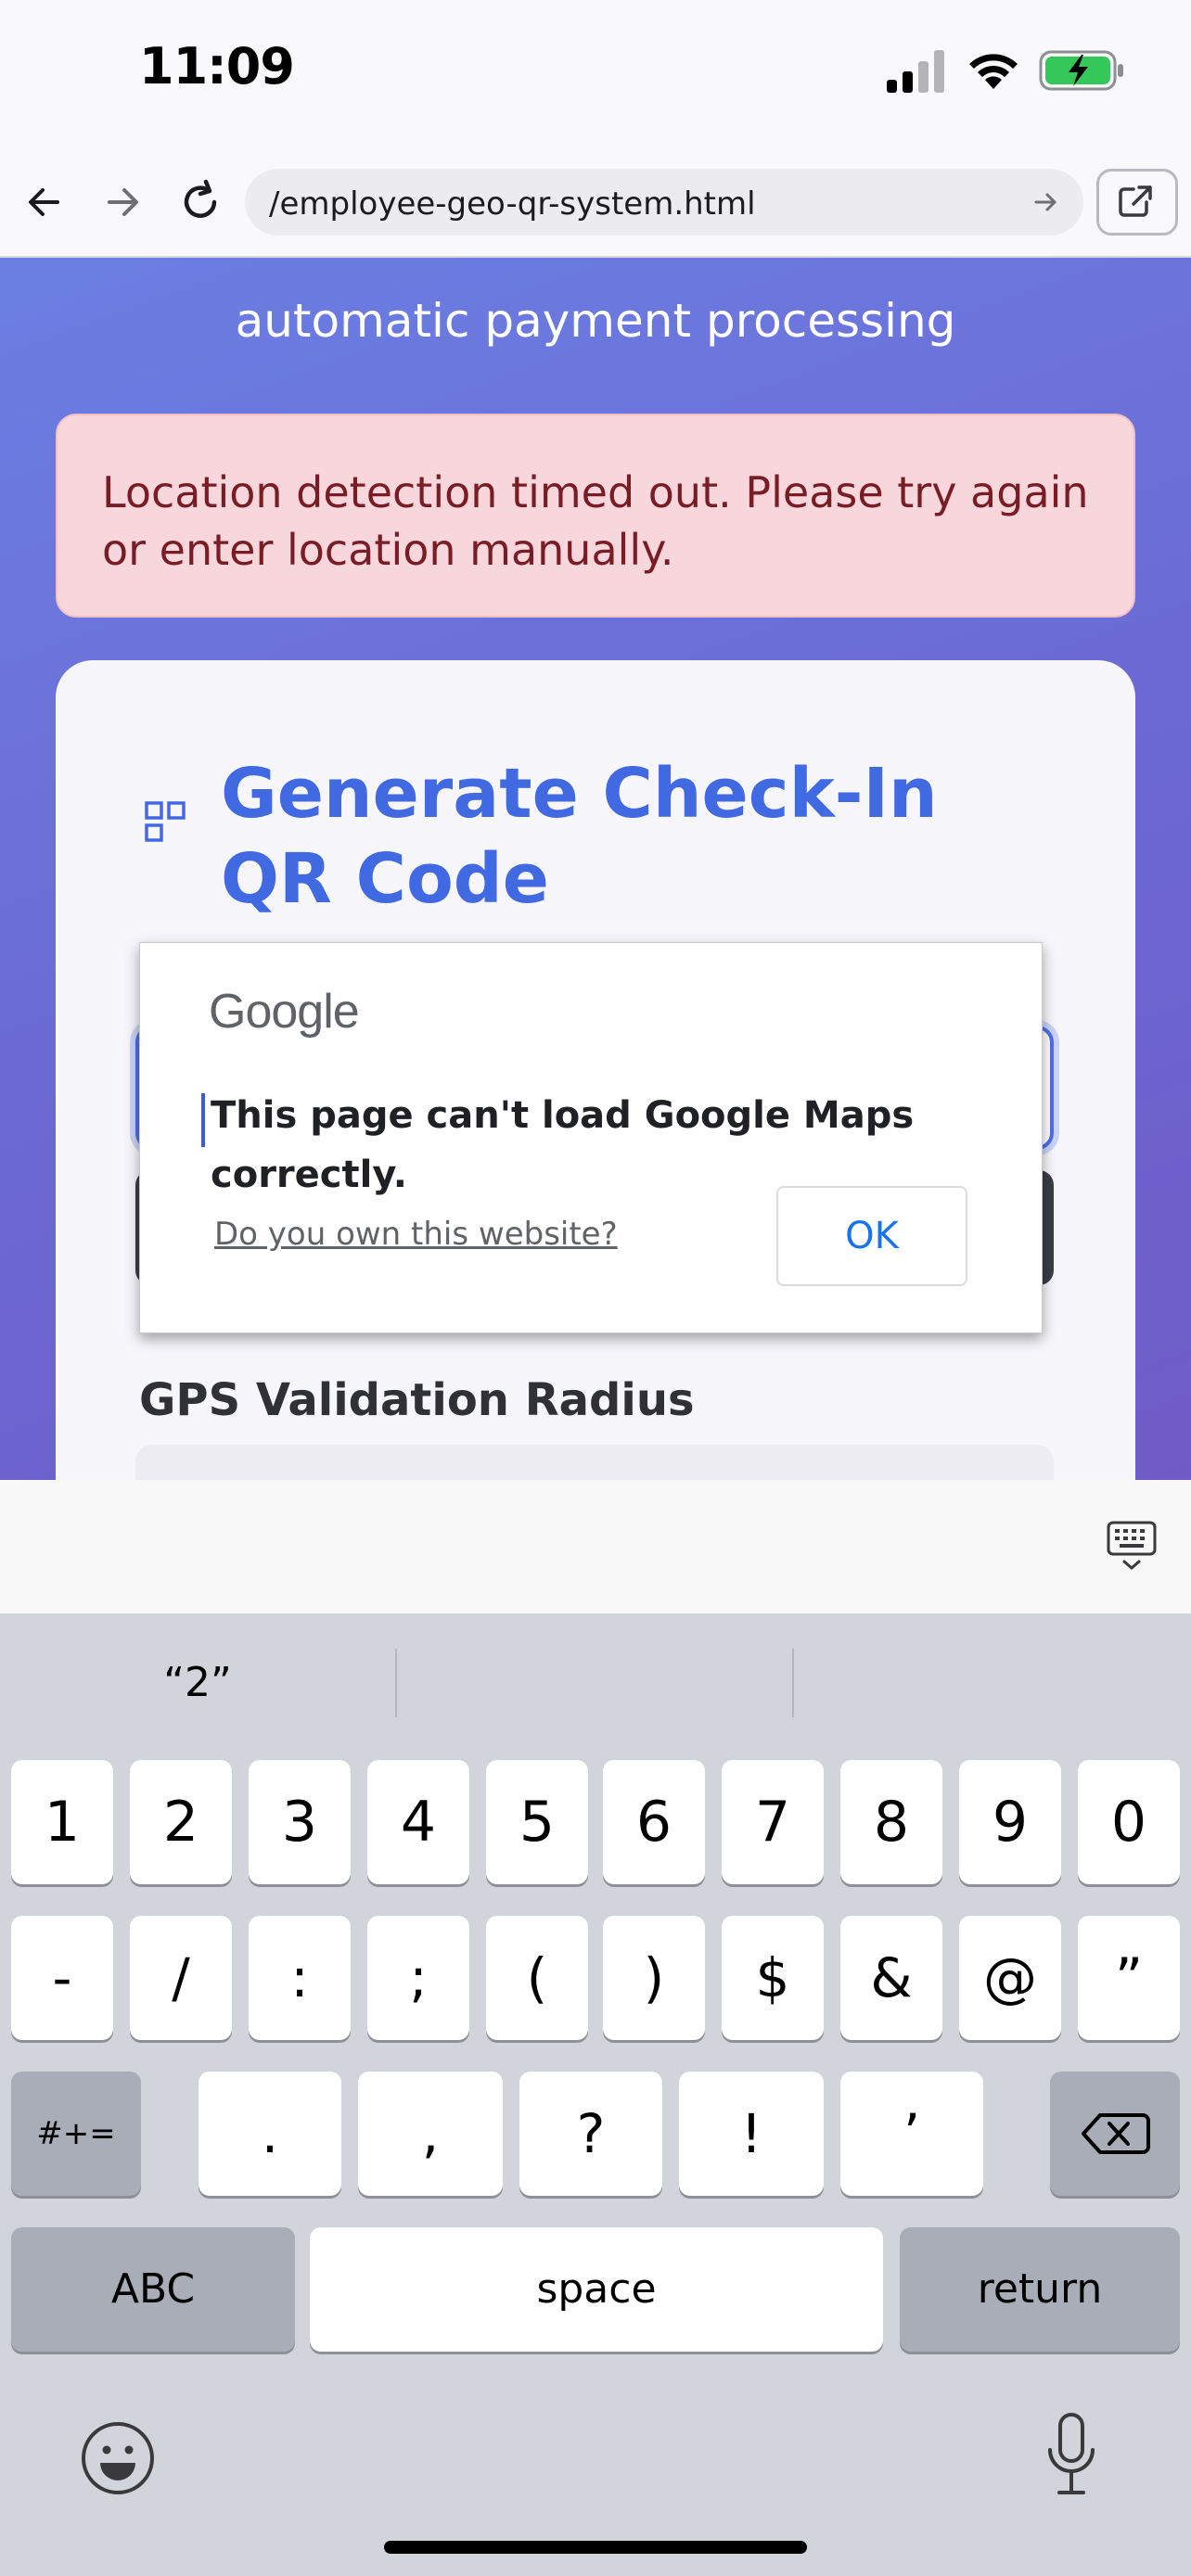 The image size is (1191, 2576). Describe the element at coordinates (993, 71) in the screenshot. I see `wifi-icon` at that location.